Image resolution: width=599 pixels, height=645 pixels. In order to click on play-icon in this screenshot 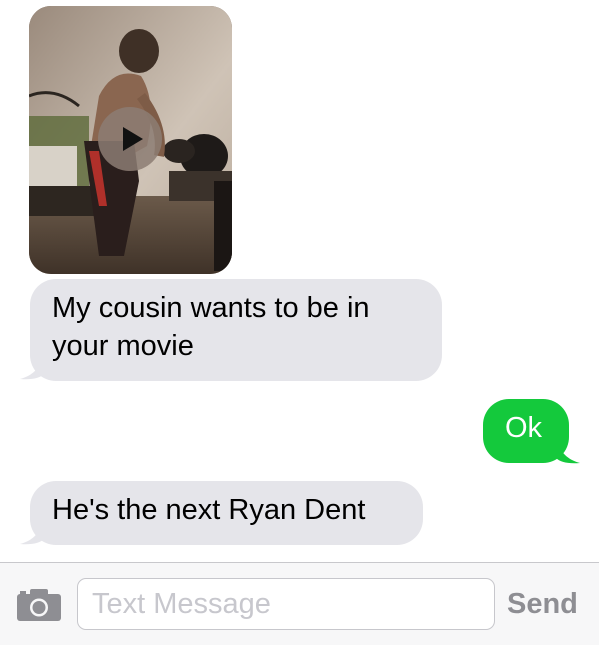, I will do `click(133, 139)`.